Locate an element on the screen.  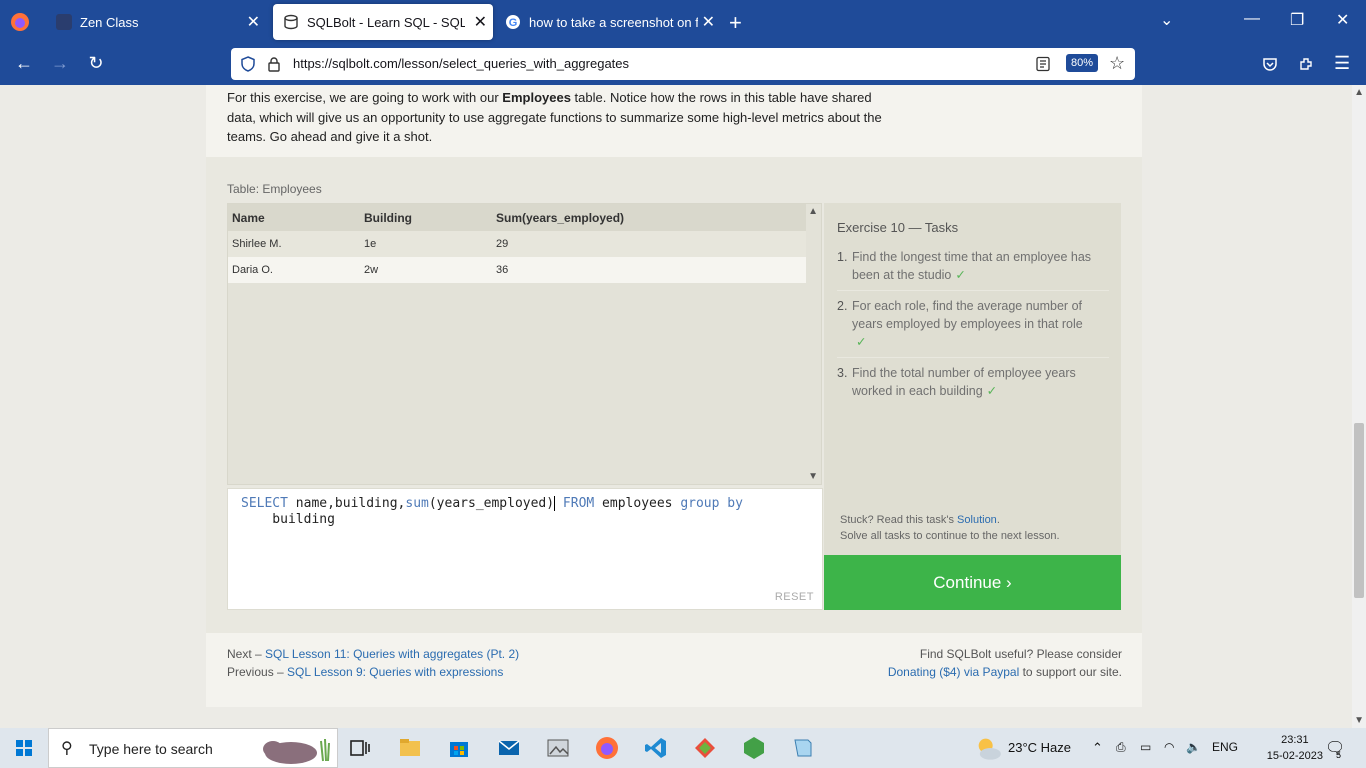
table-cell: 36 is located at coordinates (649, 270).